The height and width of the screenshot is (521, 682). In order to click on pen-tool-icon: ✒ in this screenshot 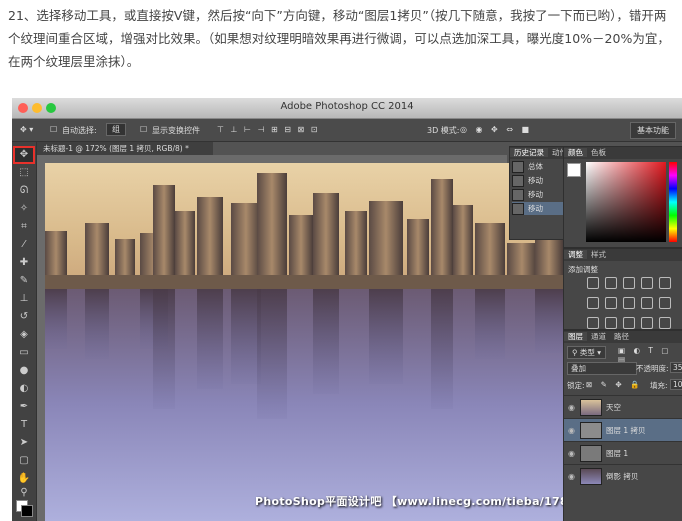, I will do `click(24, 407)`.